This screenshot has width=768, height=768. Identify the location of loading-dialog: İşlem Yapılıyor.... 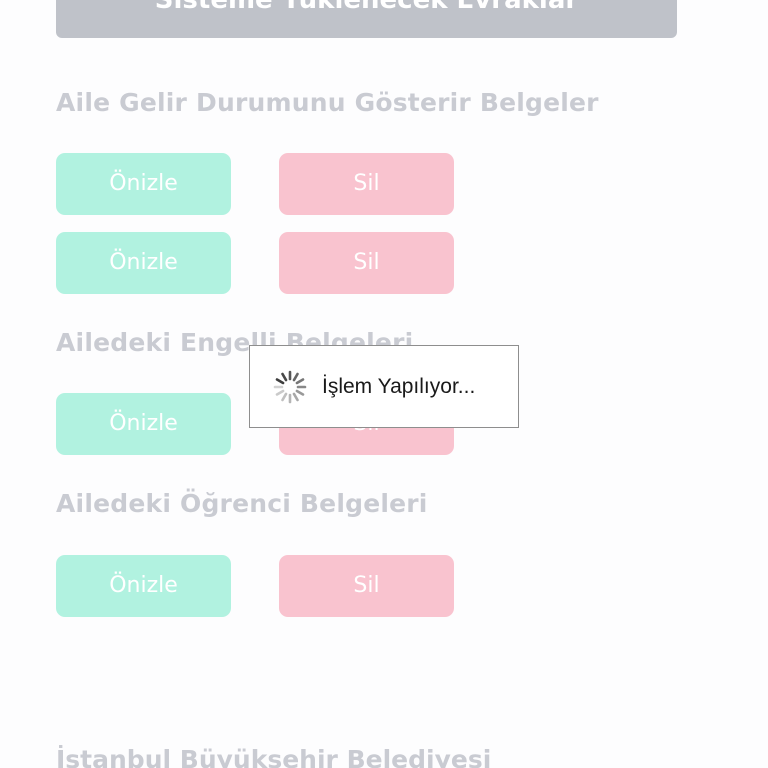
(384, 386).